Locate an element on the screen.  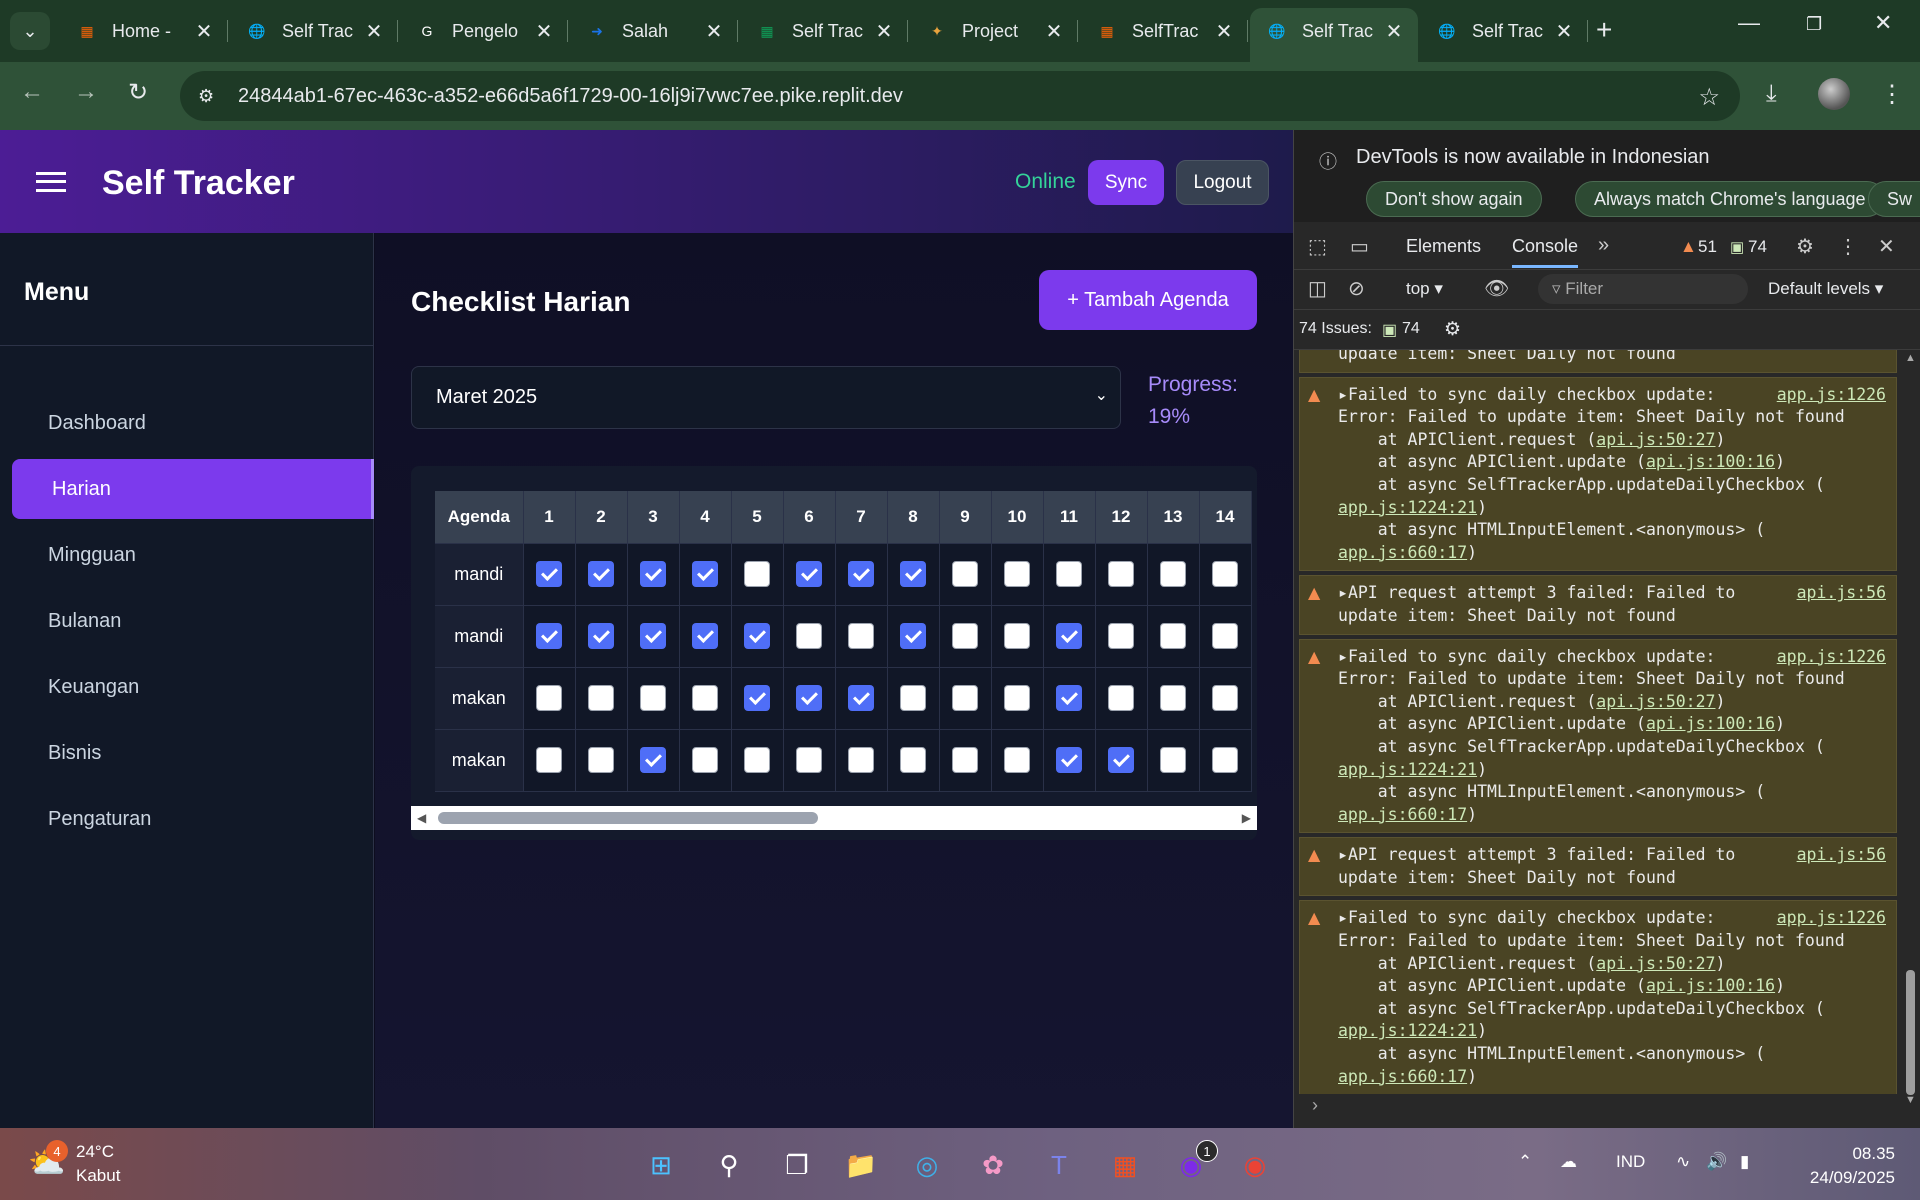
search-icon: ⚲ is located at coordinates (729, 1165).